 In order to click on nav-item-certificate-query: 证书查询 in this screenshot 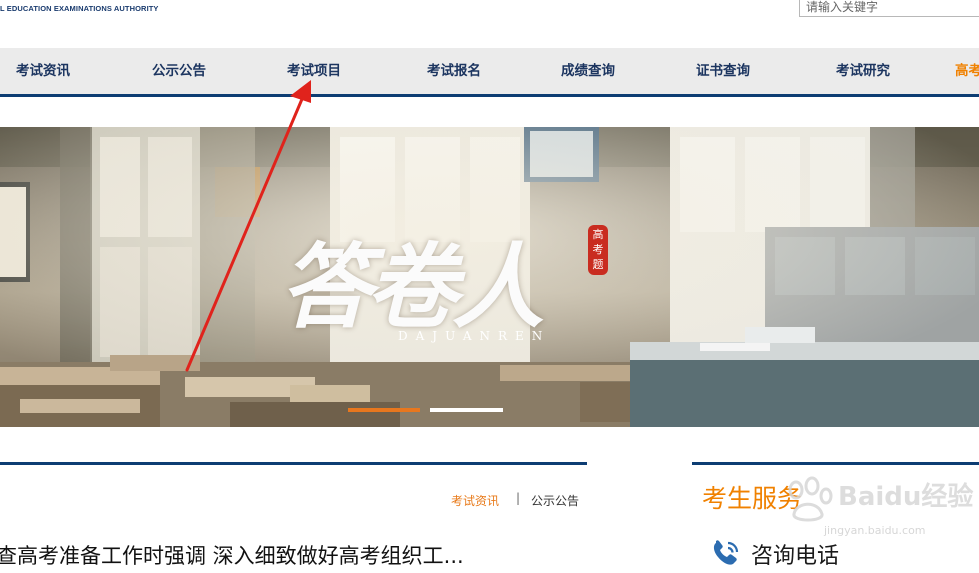, I will do `click(723, 71)`.